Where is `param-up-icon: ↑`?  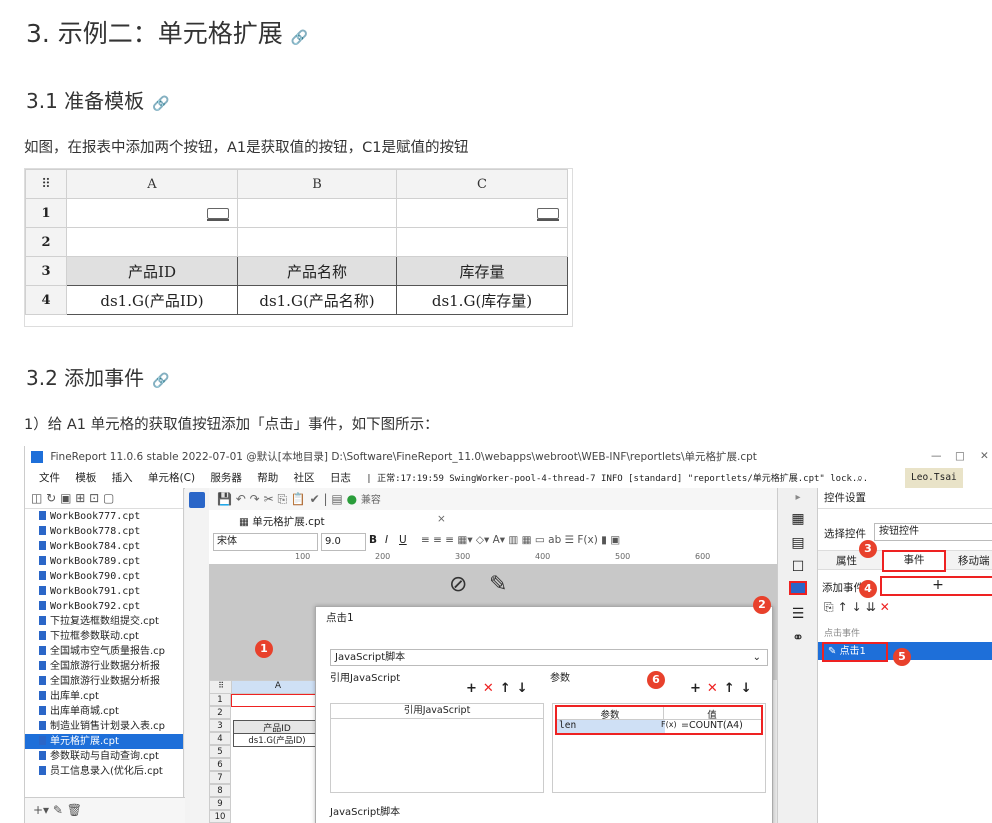
param-up-icon: ↑ is located at coordinates (732, 688).